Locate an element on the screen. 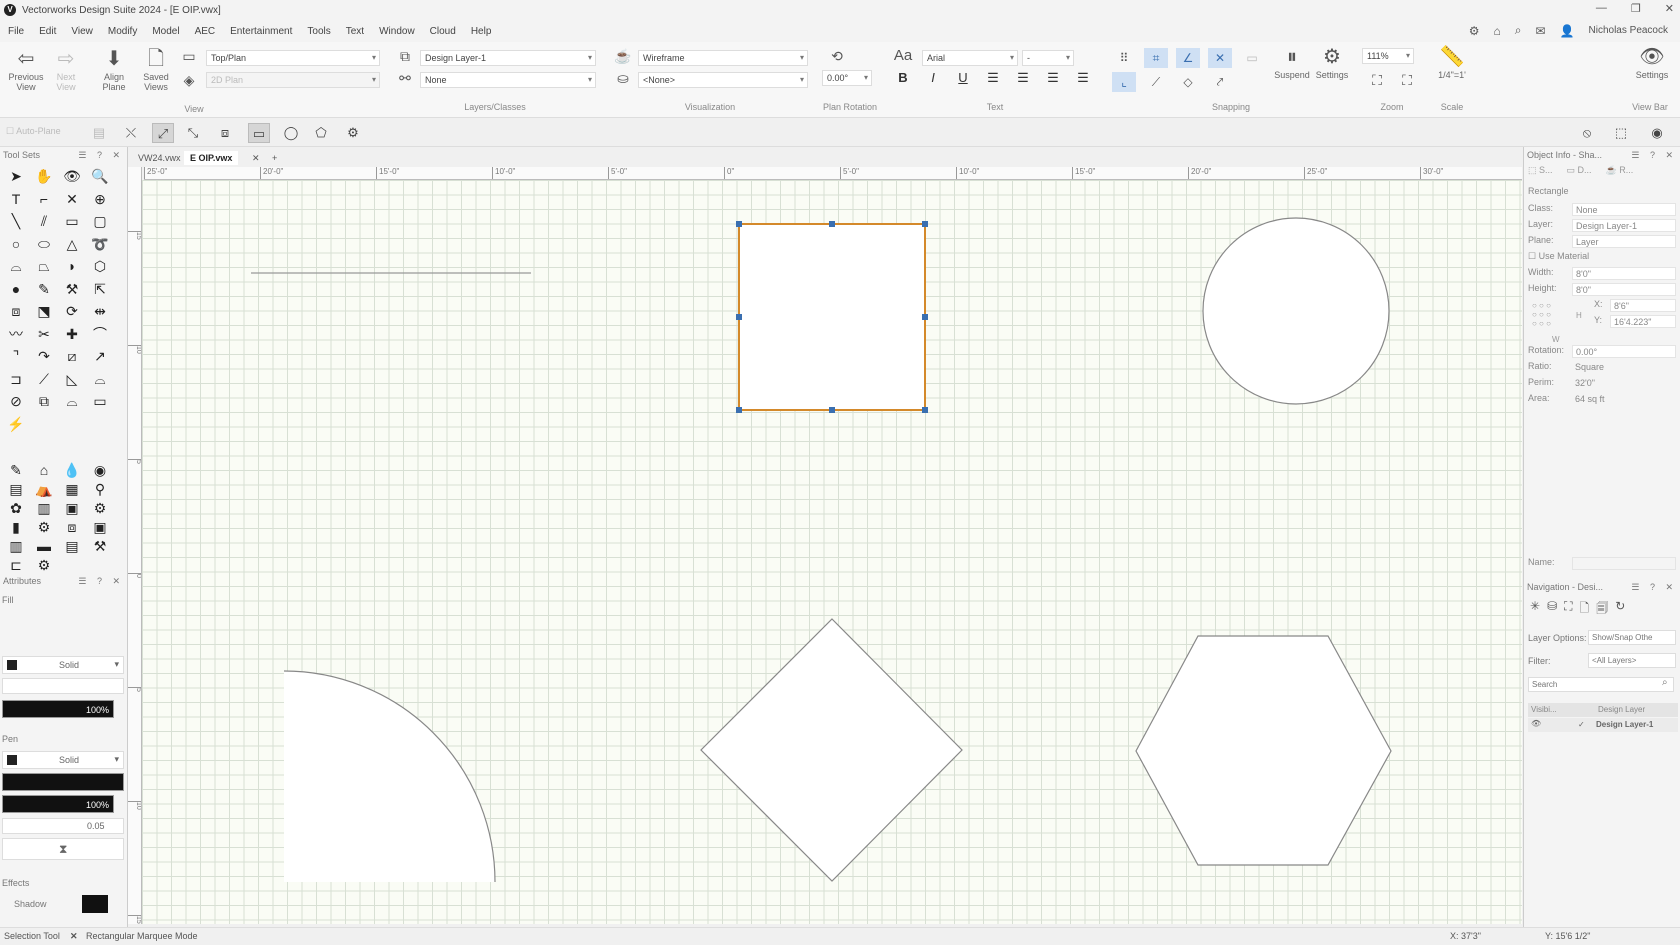 The image size is (1680, 945). restore-icon: ❐ is located at coordinates (1636, 8).